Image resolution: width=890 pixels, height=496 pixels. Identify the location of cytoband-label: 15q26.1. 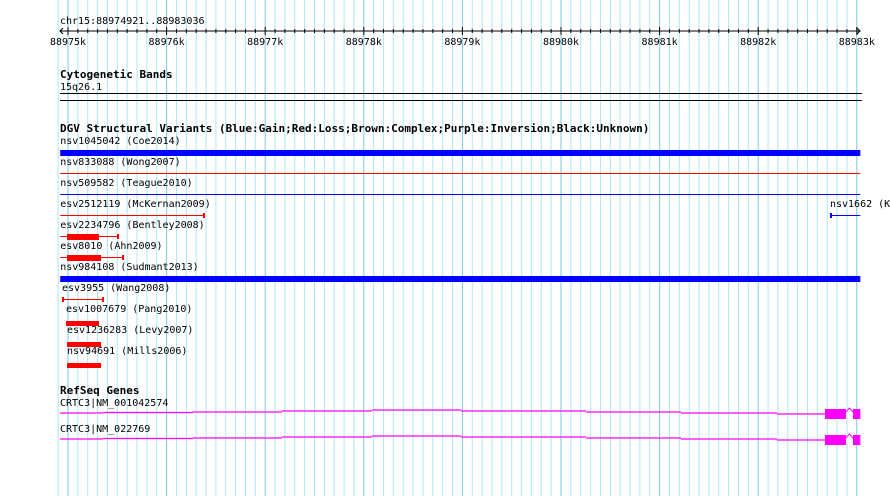
(81, 87).